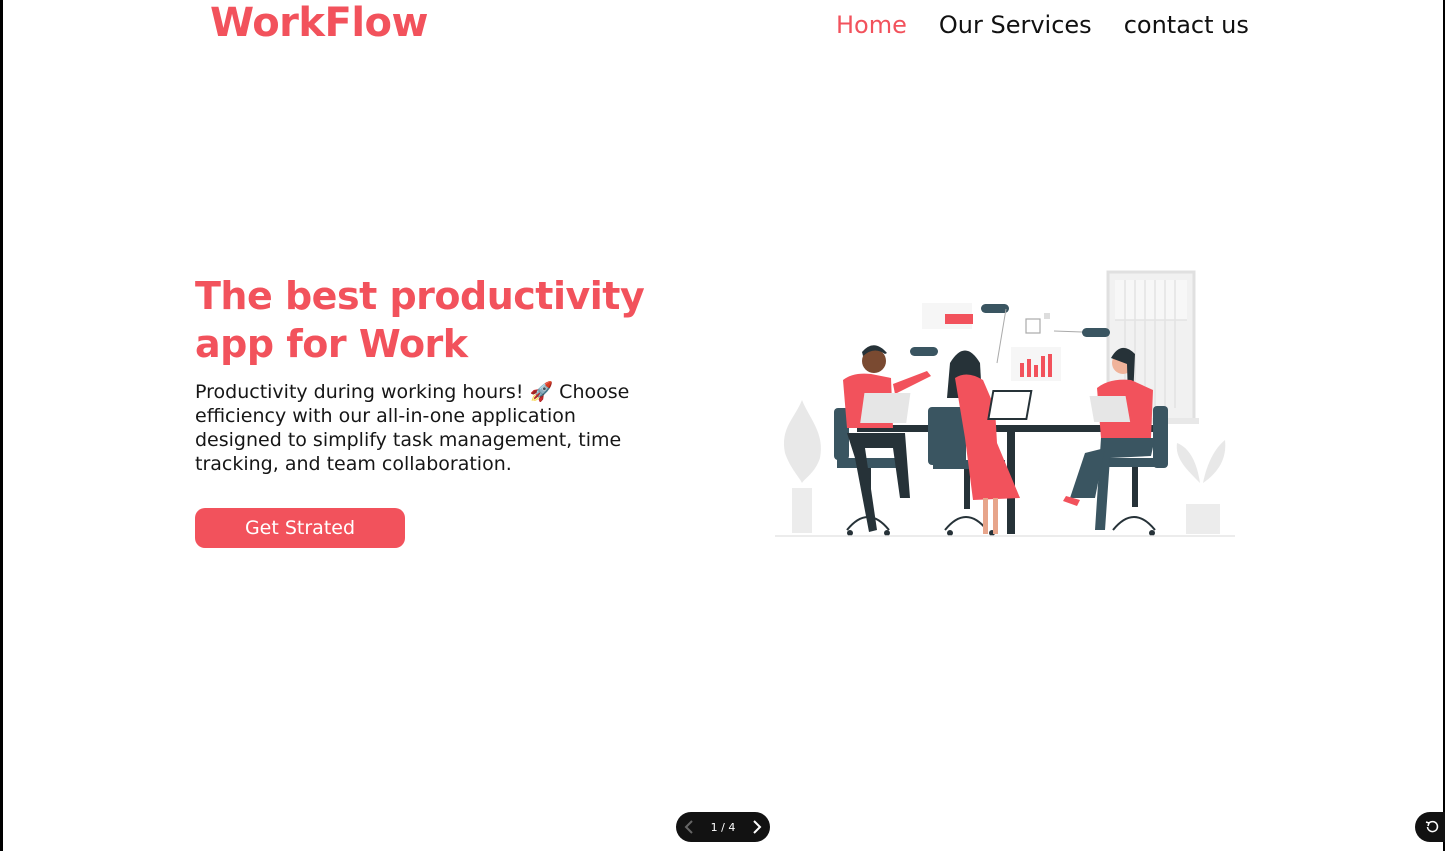  What do you see at coordinates (300, 528) in the screenshot?
I see `get-started-button: Get Strated` at bounding box center [300, 528].